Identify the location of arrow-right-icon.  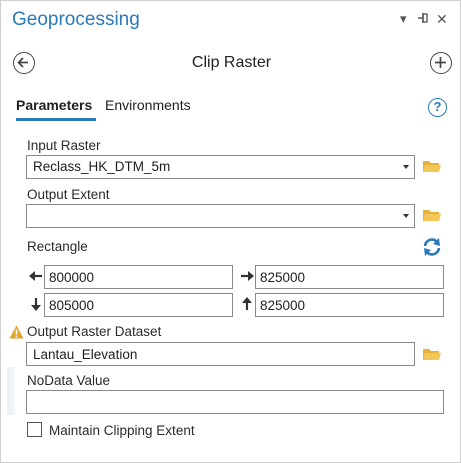
(247, 276).